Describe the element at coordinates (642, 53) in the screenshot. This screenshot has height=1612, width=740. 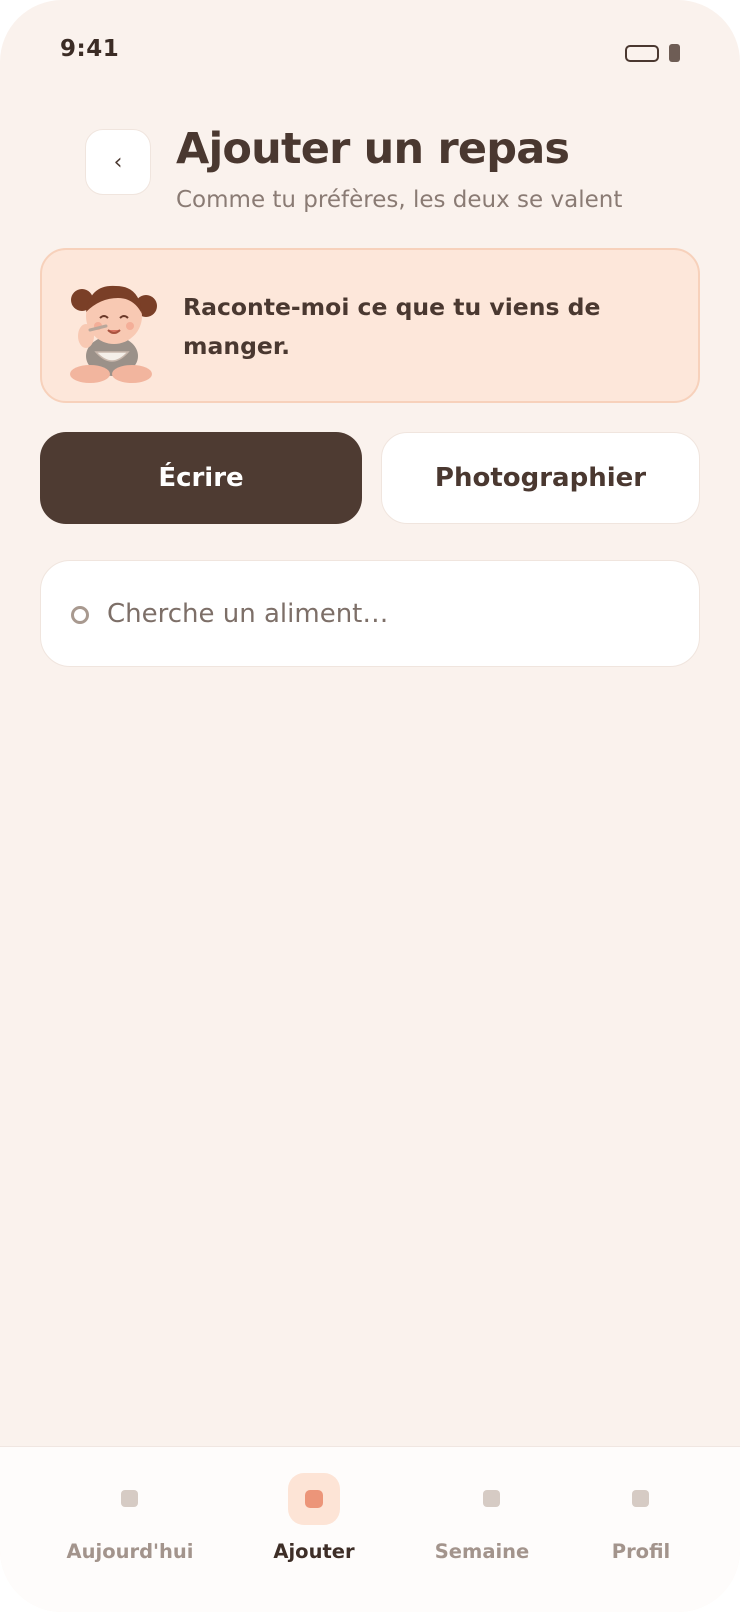
I see `battery-icon` at that location.